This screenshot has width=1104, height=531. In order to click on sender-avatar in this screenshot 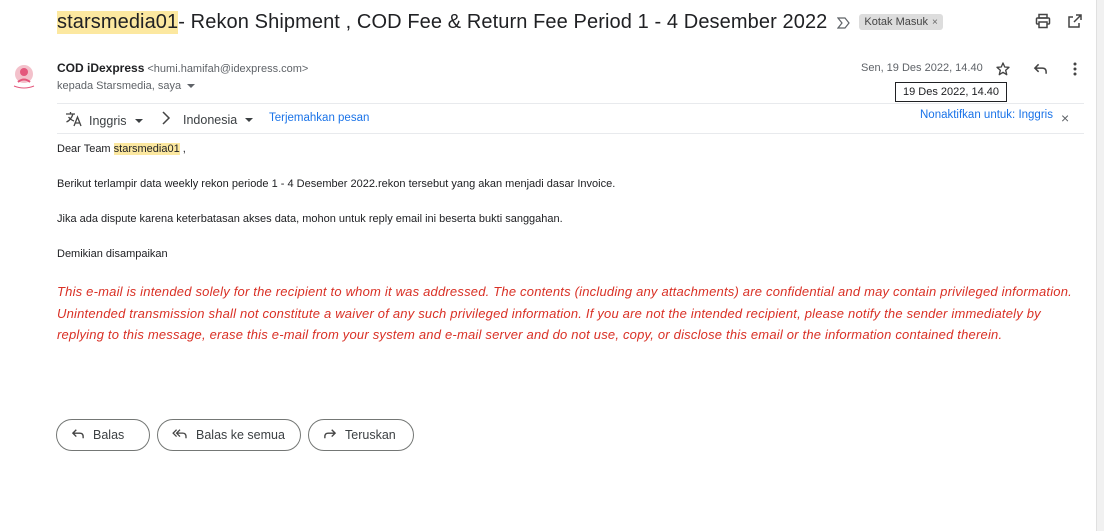, I will do `click(24, 76)`.